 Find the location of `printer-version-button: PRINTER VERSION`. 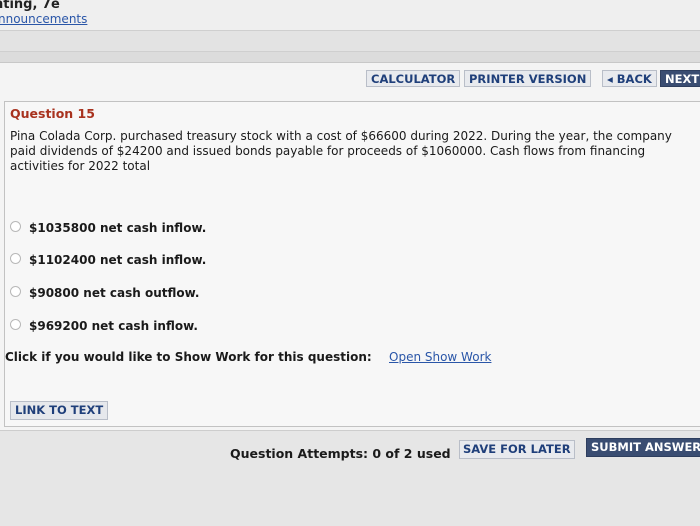

printer-version-button: PRINTER VERSION is located at coordinates (528, 78).